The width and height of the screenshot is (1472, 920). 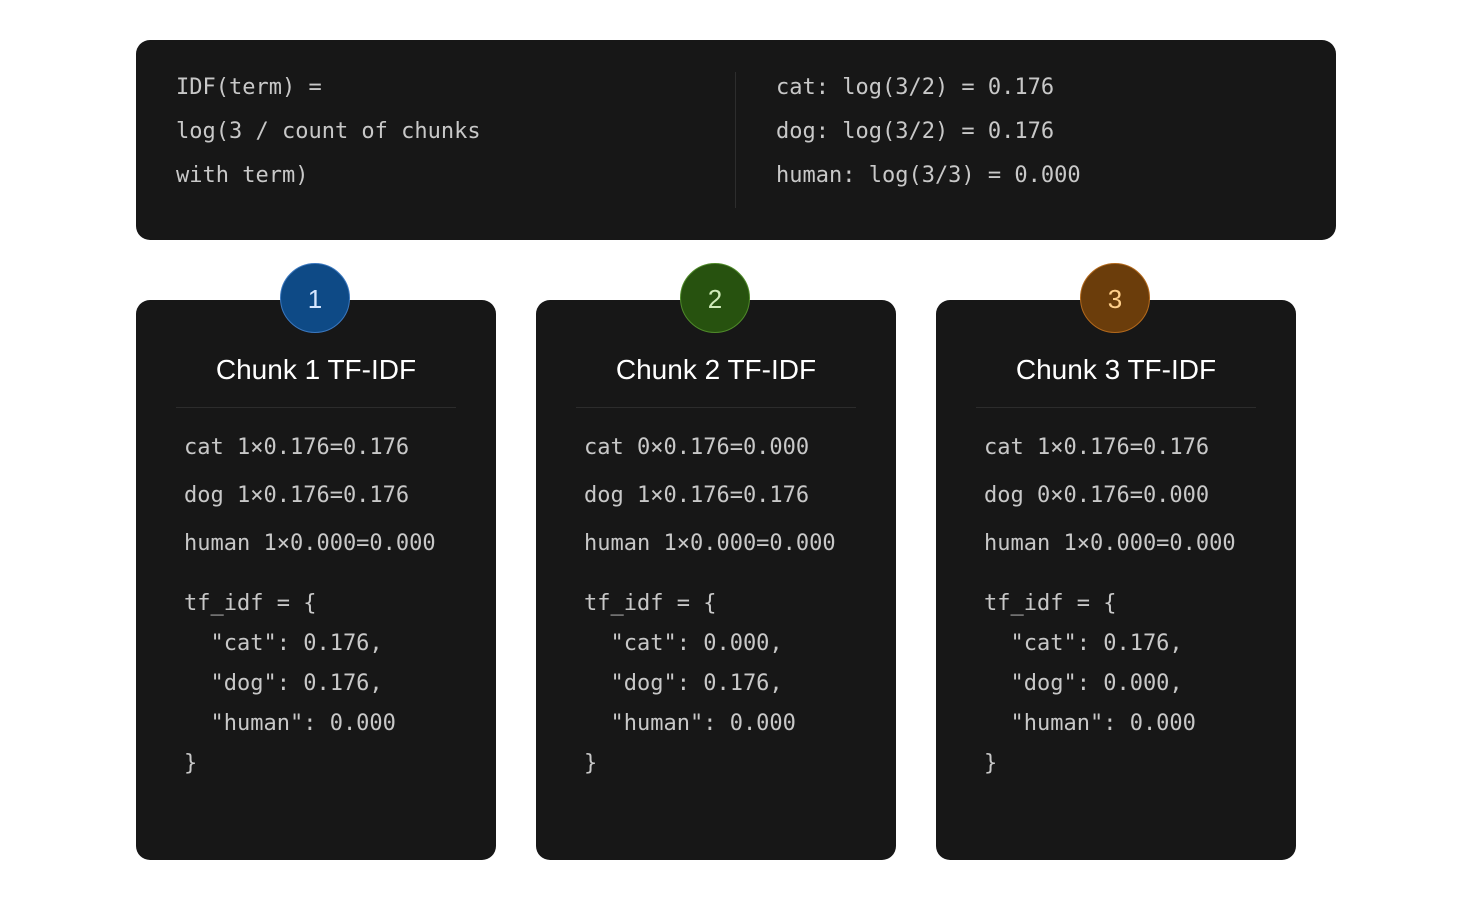 What do you see at coordinates (683, 643) in the screenshot?
I see `code-line: "cat": 0.000,` at bounding box center [683, 643].